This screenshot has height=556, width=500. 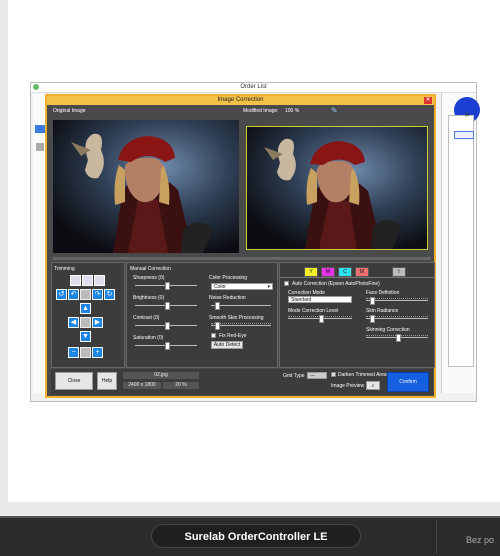 I want to click on rotate-left-icon: ↺, so click(x=61, y=294).